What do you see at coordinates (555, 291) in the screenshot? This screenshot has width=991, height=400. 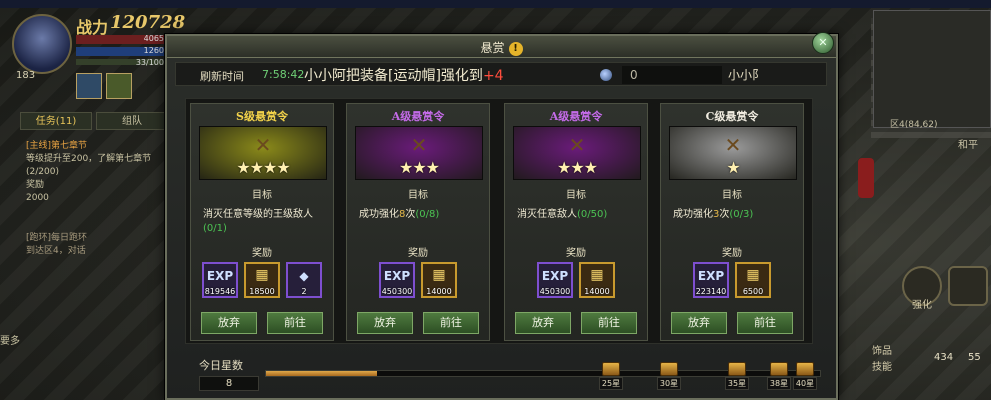 I see `reward-qty: 450300` at bounding box center [555, 291].